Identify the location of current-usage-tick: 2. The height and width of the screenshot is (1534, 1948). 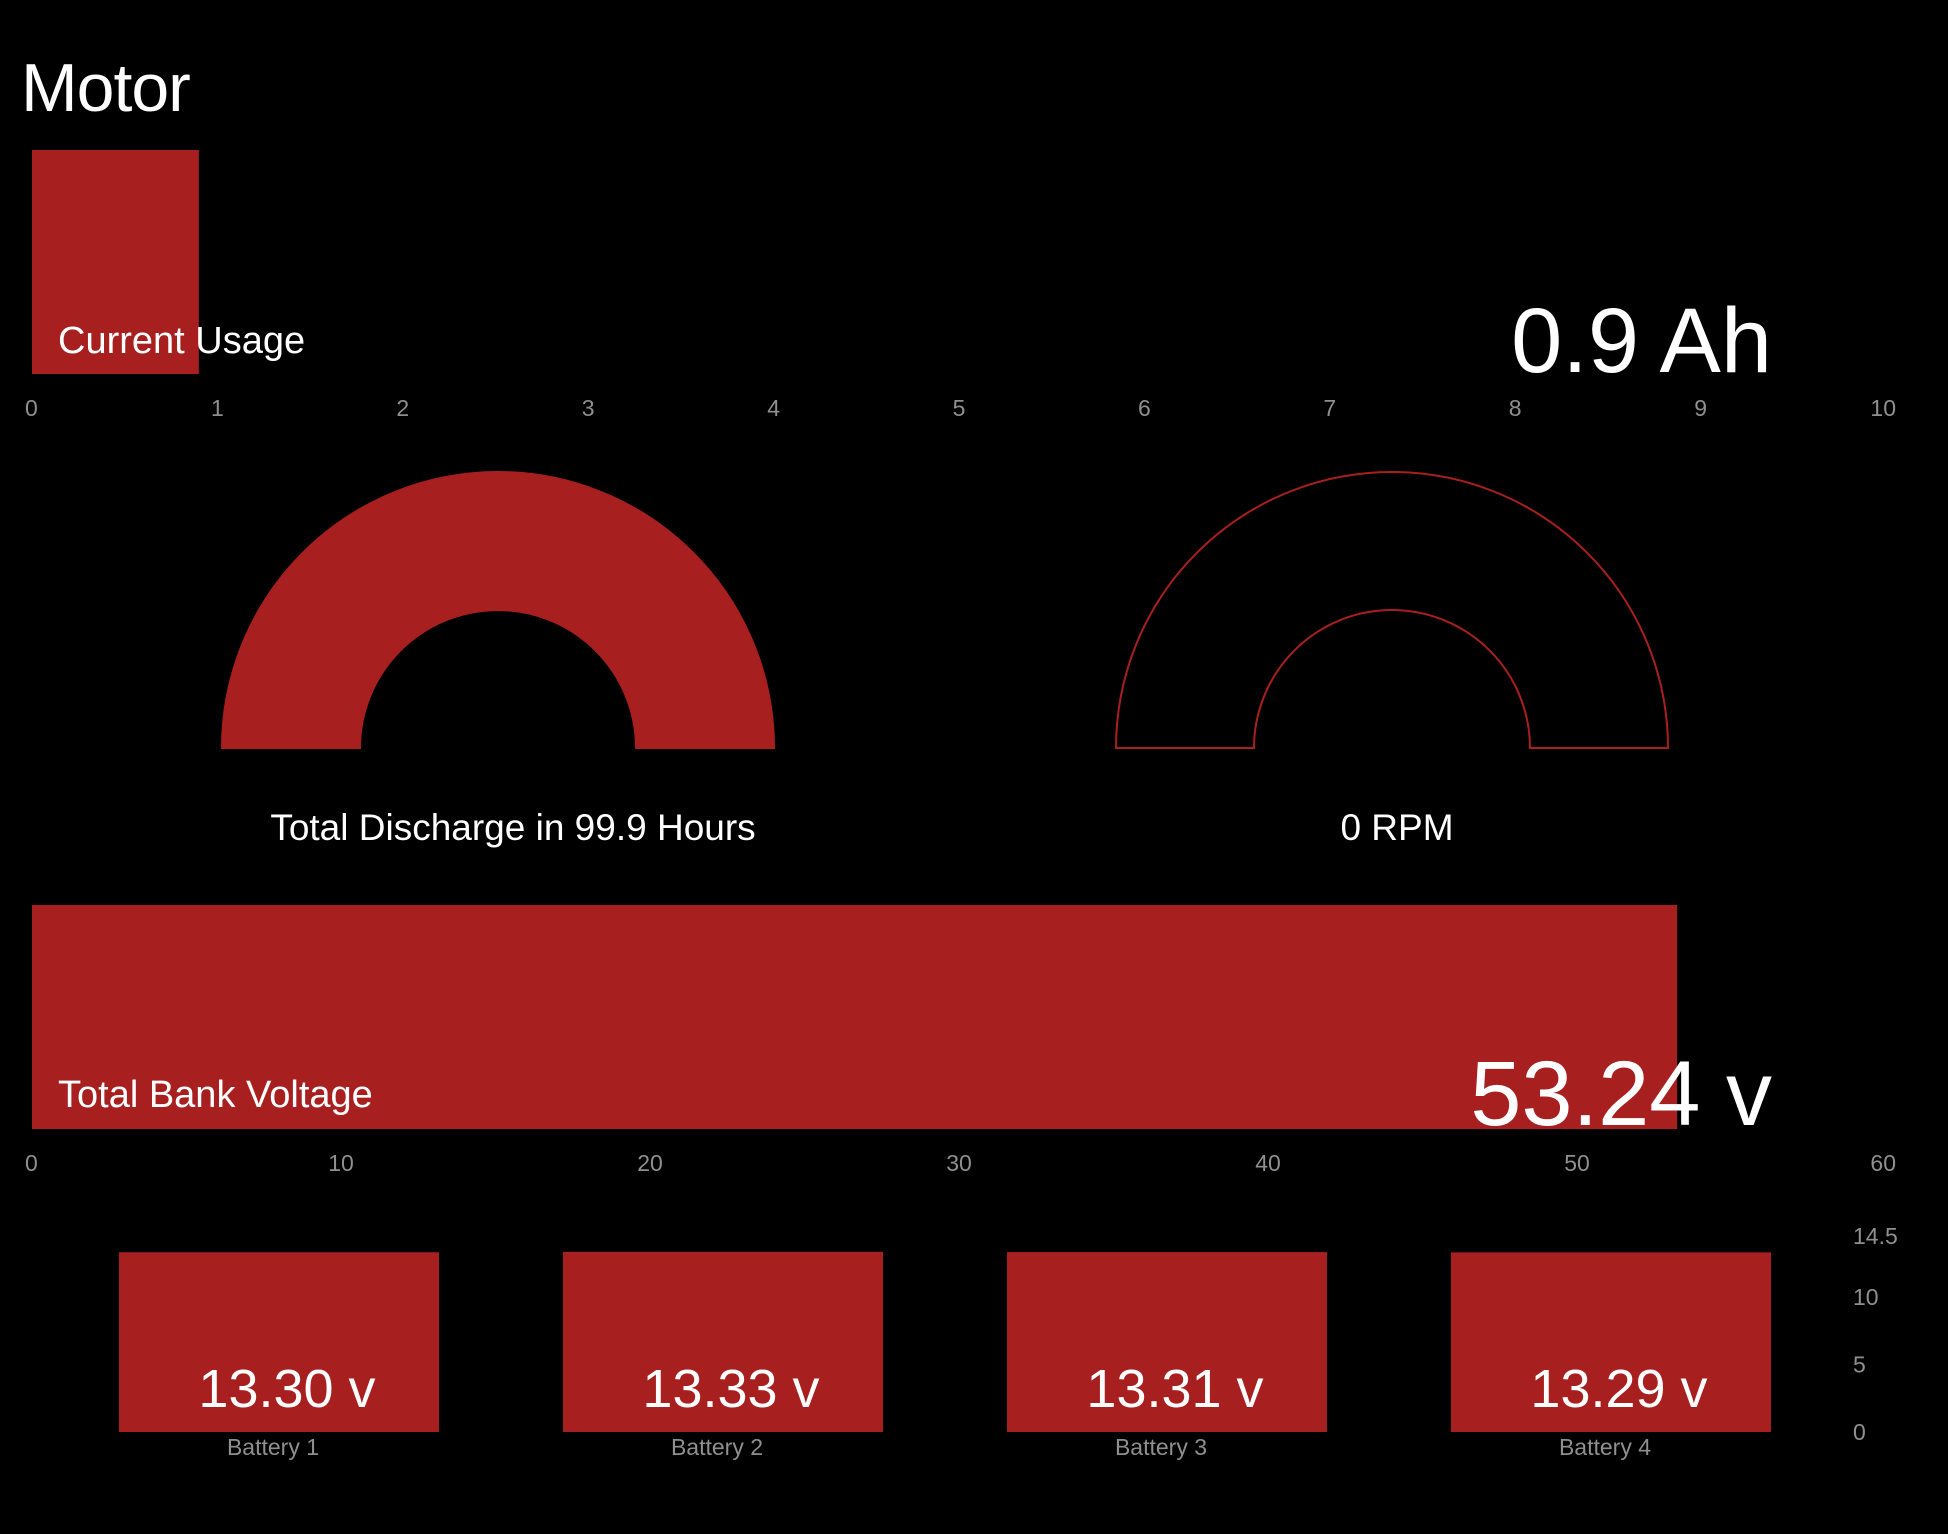
(402, 408).